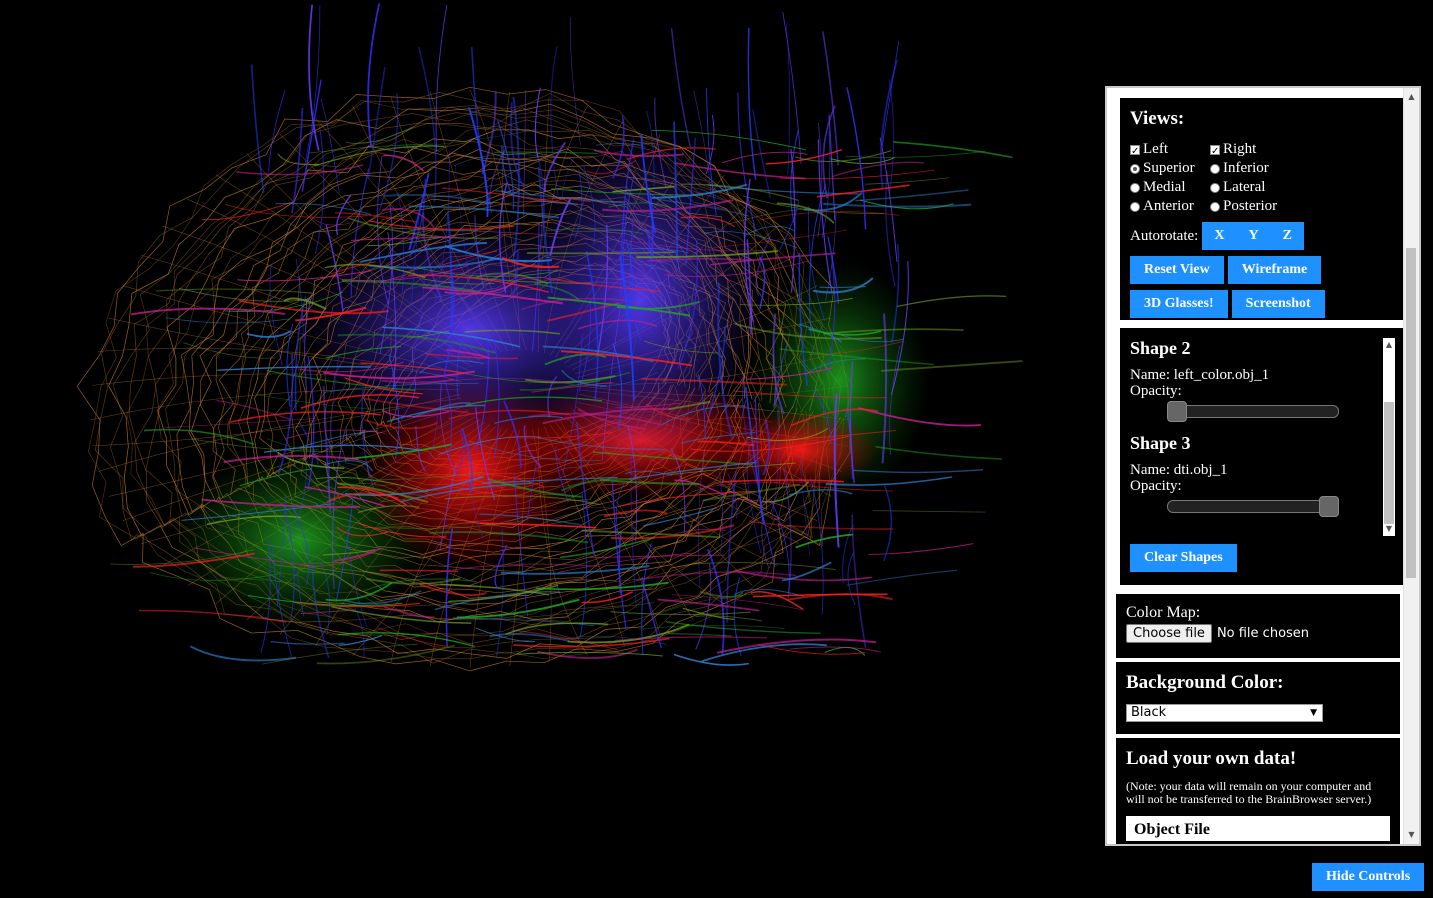 This screenshot has width=1433, height=898. Describe the element at coordinates (1164, 235) in the screenshot. I see `autorotate-label: Autorotate:` at that location.